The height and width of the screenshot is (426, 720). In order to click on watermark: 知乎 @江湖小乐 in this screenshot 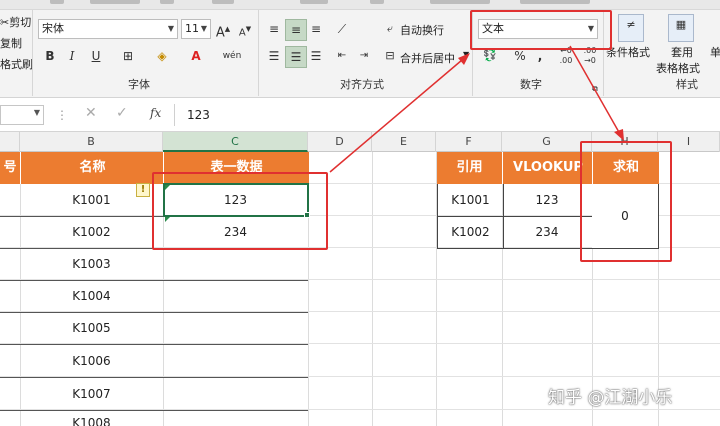, I will do `click(610, 398)`.